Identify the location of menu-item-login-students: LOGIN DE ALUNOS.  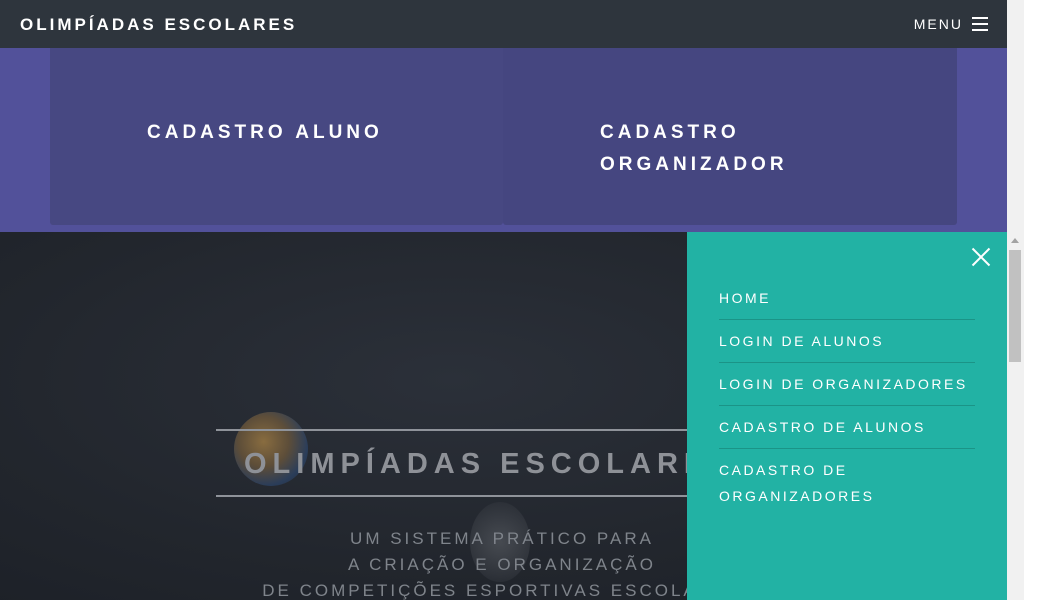
(847, 341).